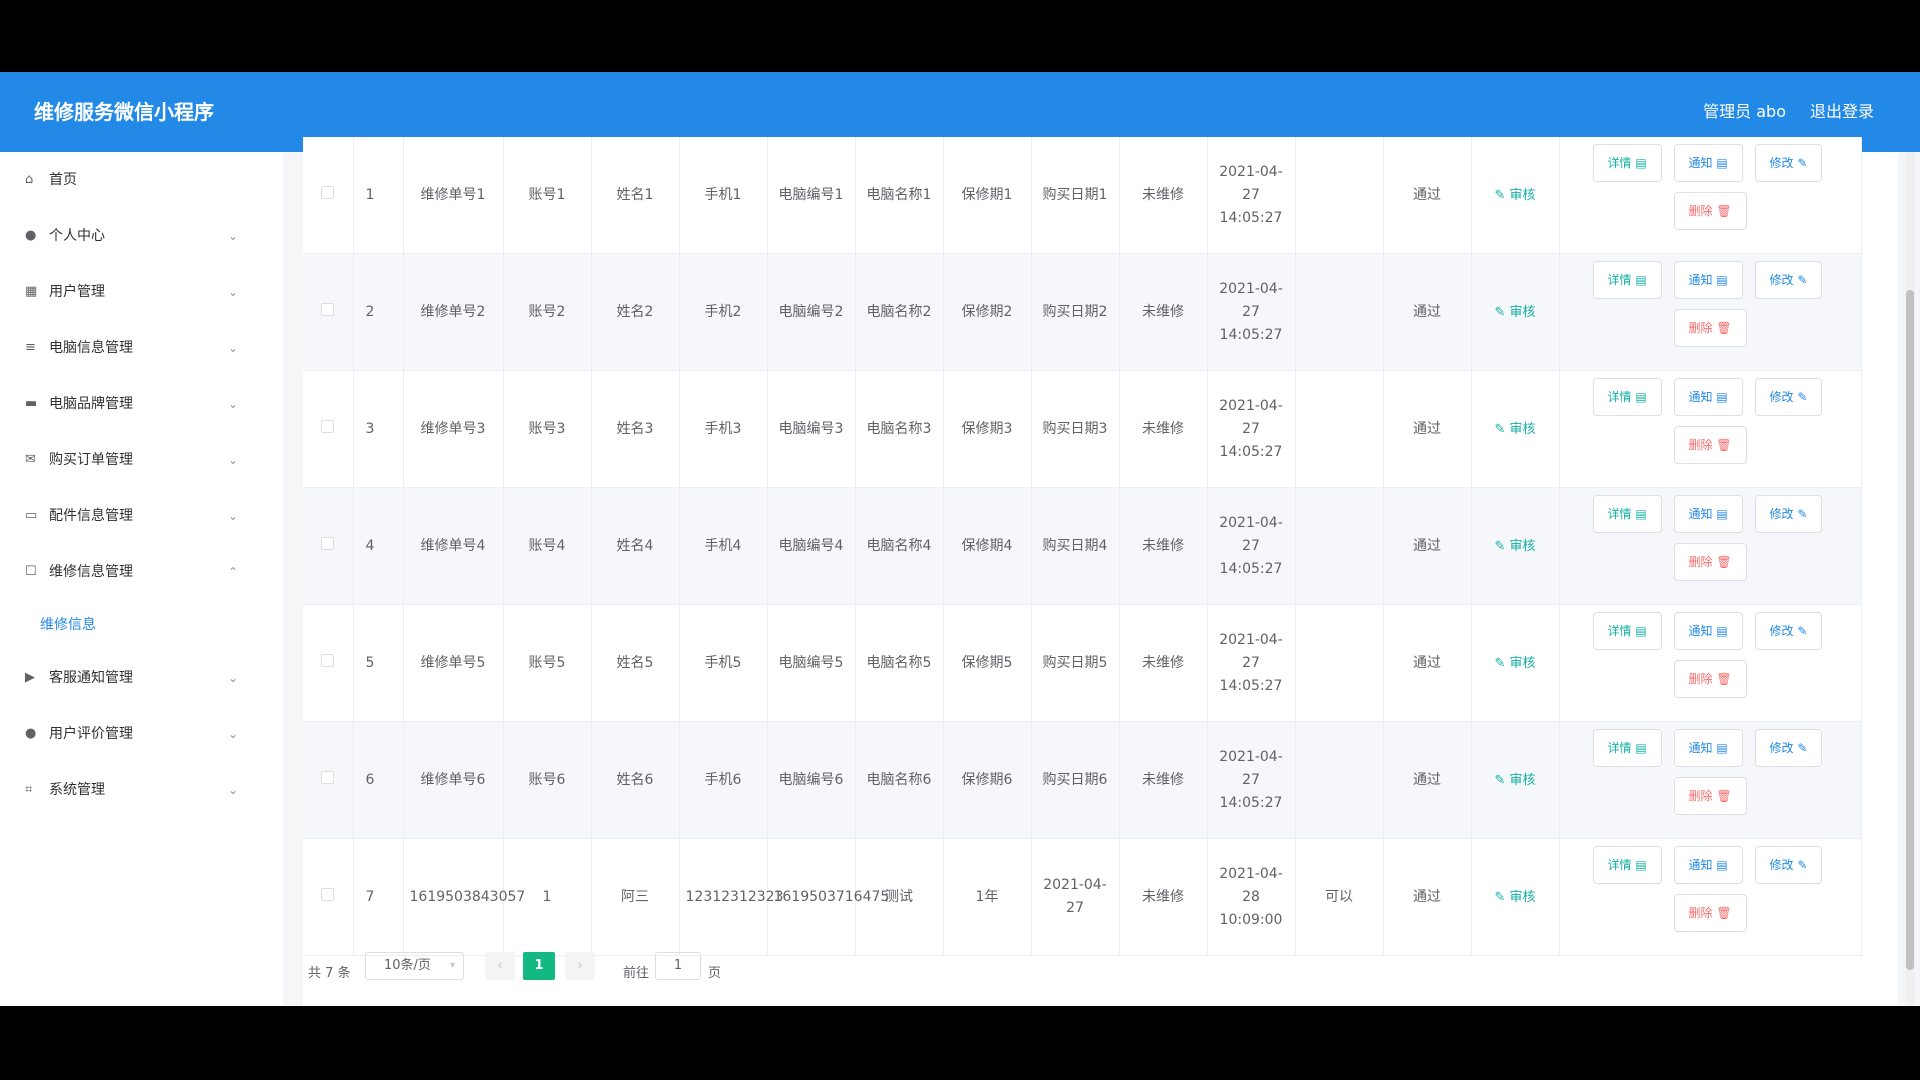  I want to click on sidebar-item: ⌂ 首页, so click(141, 180).